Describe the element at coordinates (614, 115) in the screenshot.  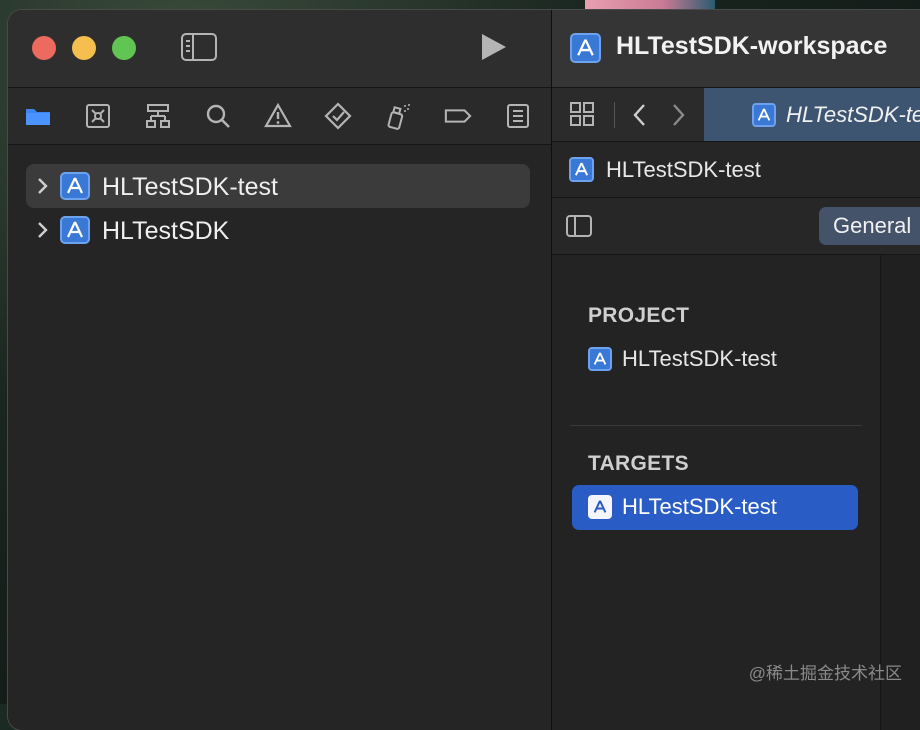
I see `toolbar-divider` at that location.